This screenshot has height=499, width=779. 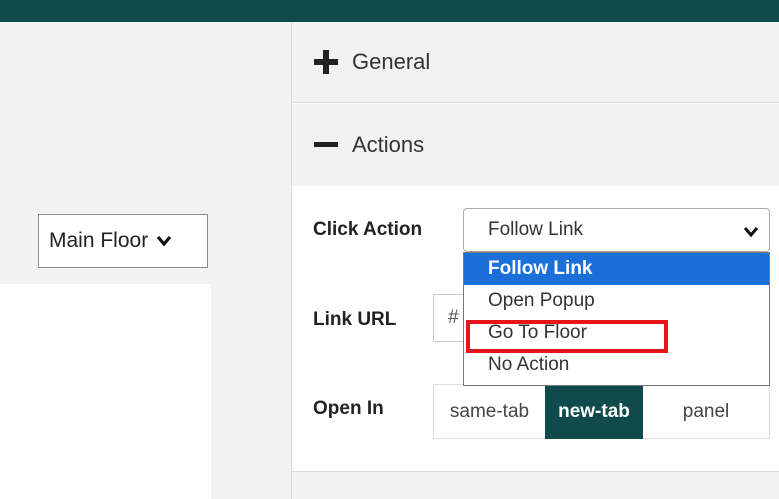 What do you see at coordinates (616, 230) in the screenshot?
I see `click-action-select: Follow Link` at bounding box center [616, 230].